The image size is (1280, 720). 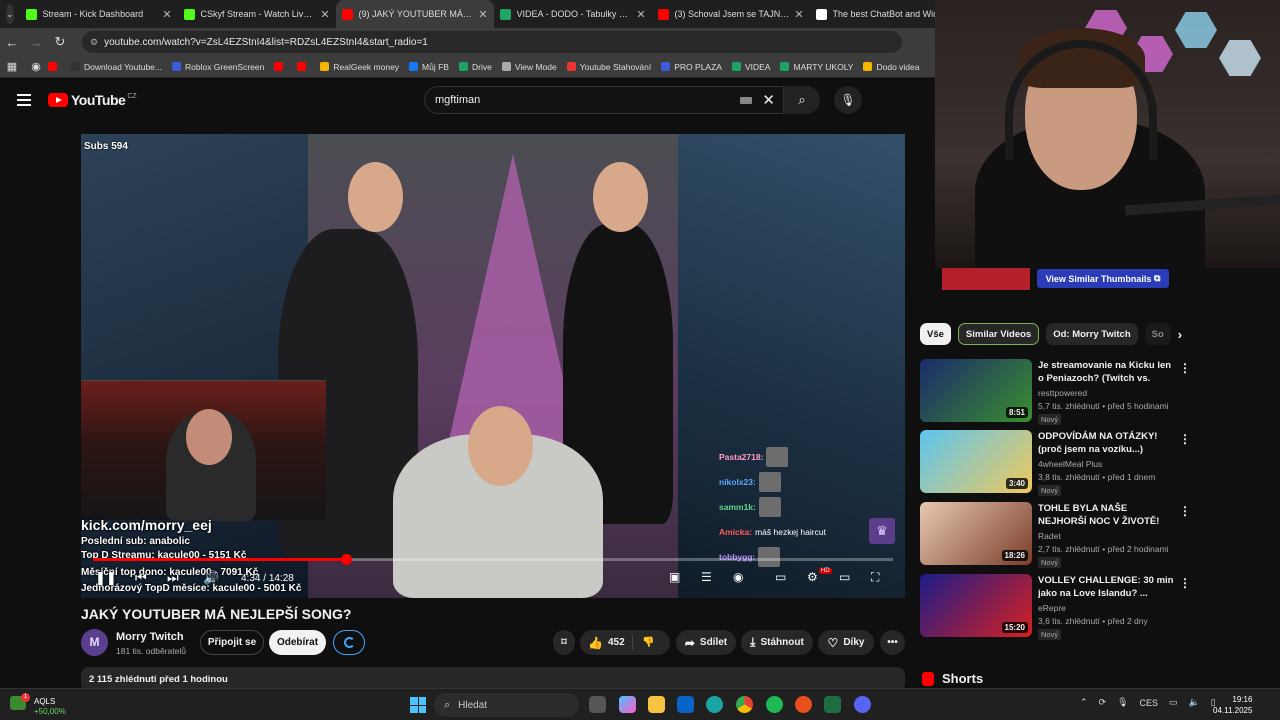 What do you see at coordinates (1062, 393) in the screenshot?
I see `video-channel: resttpowered` at bounding box center [1062, 393].